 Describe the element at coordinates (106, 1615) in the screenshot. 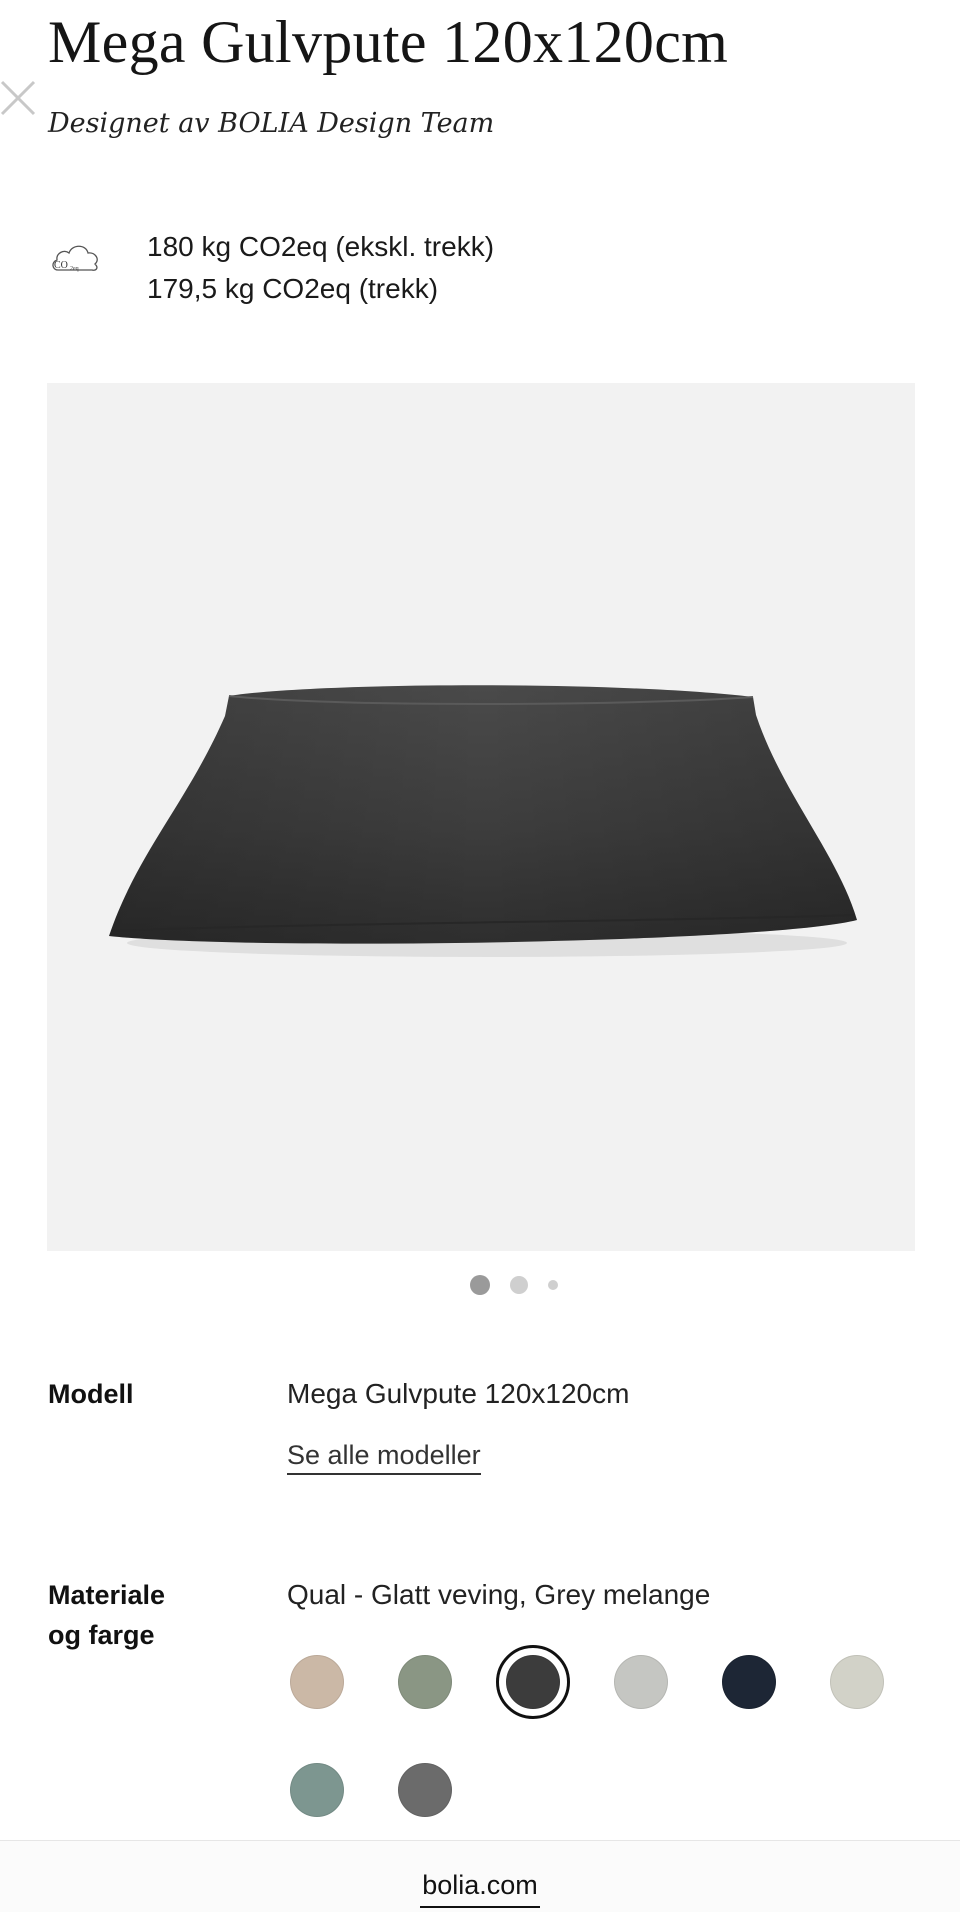

I see `material-label: Materiale og farge` at that location.